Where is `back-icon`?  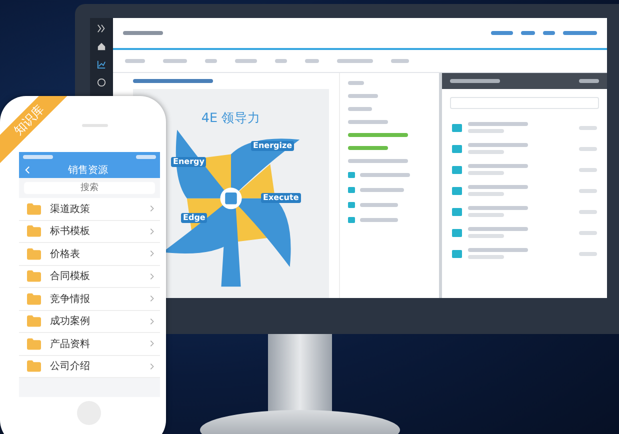 back-icon is located at coordinates (27, 170).